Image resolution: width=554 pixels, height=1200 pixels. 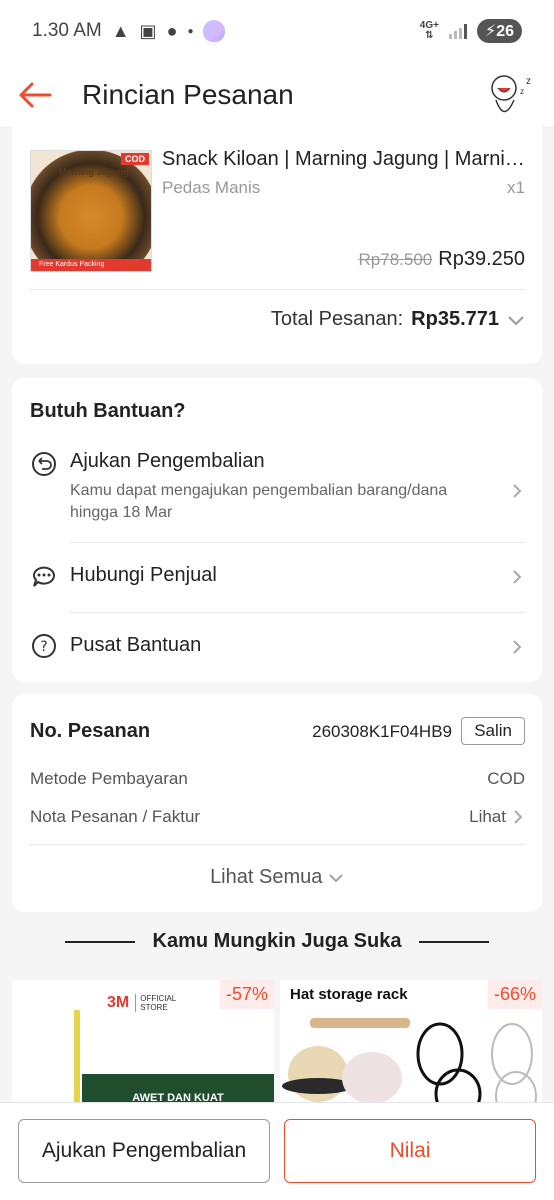 I want to click on battery-level: 26, so click(x=505, y=31).